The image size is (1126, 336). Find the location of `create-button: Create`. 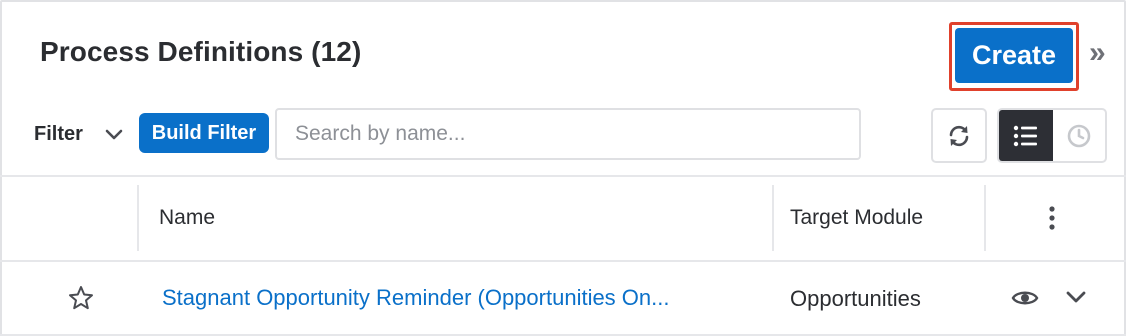

create-button: Create is located at coordinates (1014, 55).